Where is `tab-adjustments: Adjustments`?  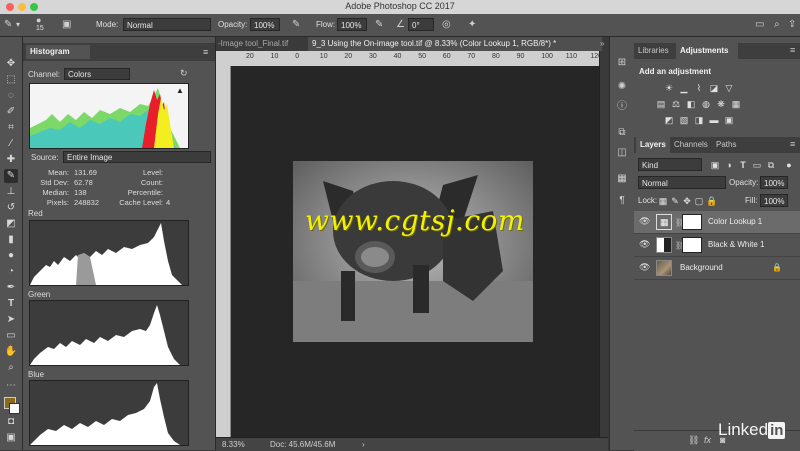
tab-adjustments: Adjustments is located at coordinates (707, 51).